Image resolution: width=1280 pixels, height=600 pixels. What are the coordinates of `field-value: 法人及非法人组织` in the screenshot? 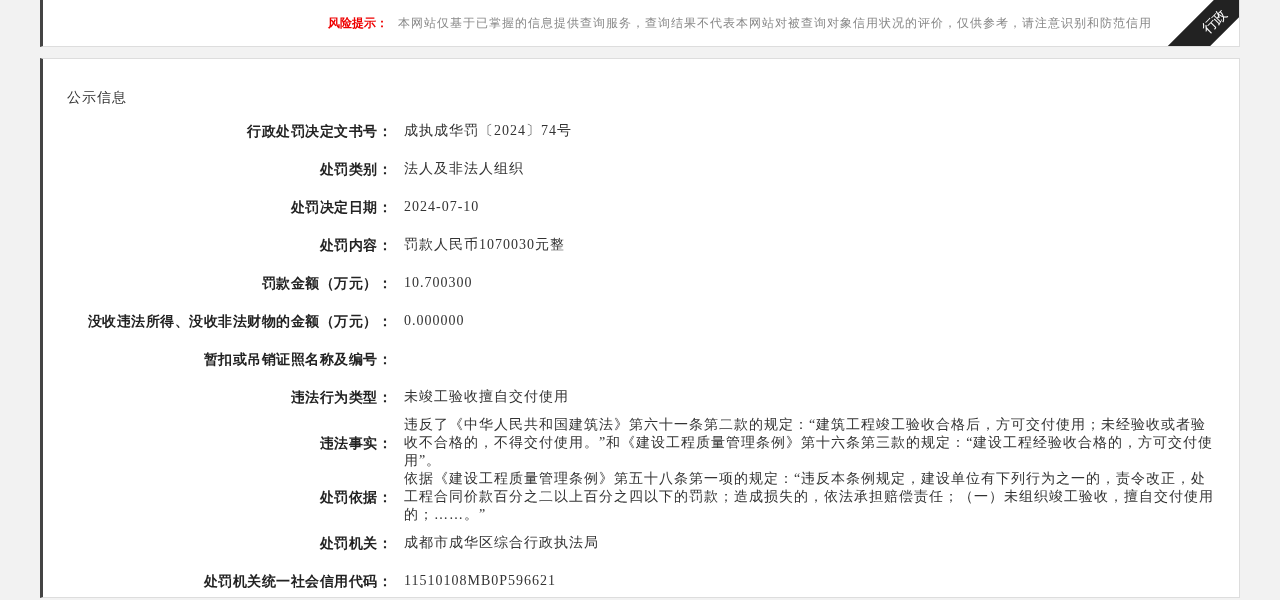 It's located at (463, 169).